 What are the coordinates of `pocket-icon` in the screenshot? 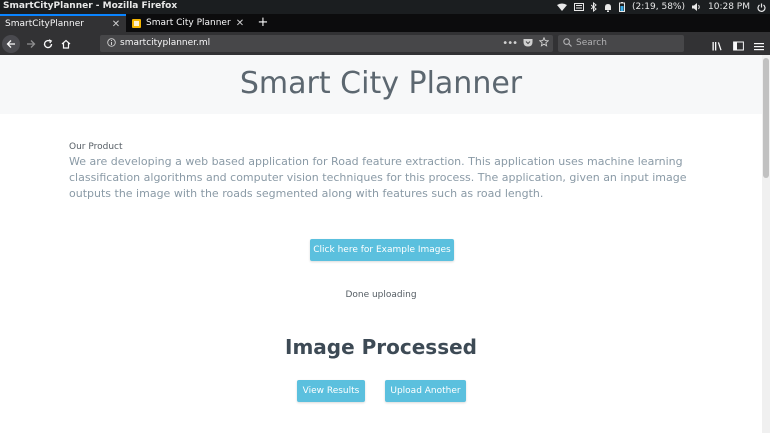 It's located at (528, 44).